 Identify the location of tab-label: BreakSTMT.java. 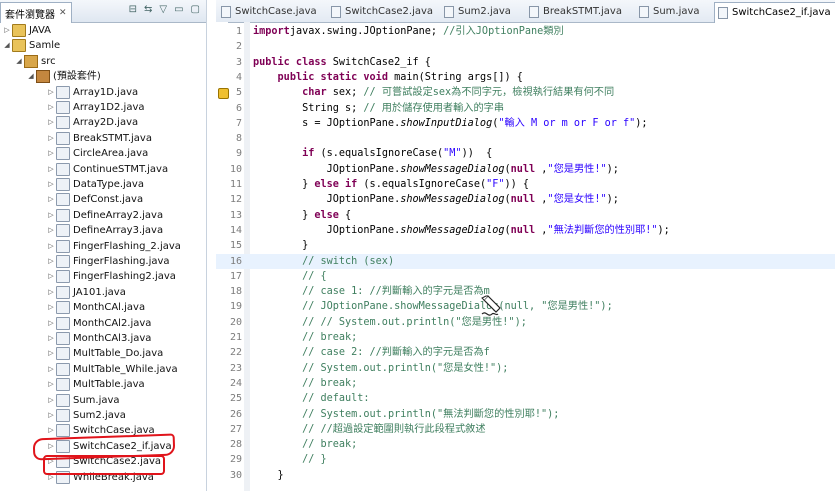
(582, 11).